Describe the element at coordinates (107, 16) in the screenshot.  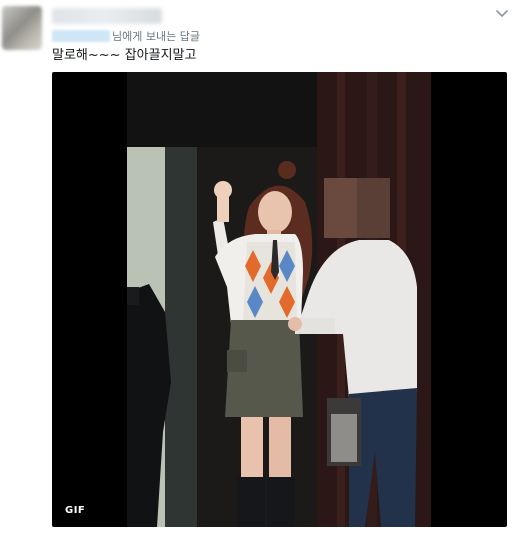
I see `blurred-author-name` at that location.